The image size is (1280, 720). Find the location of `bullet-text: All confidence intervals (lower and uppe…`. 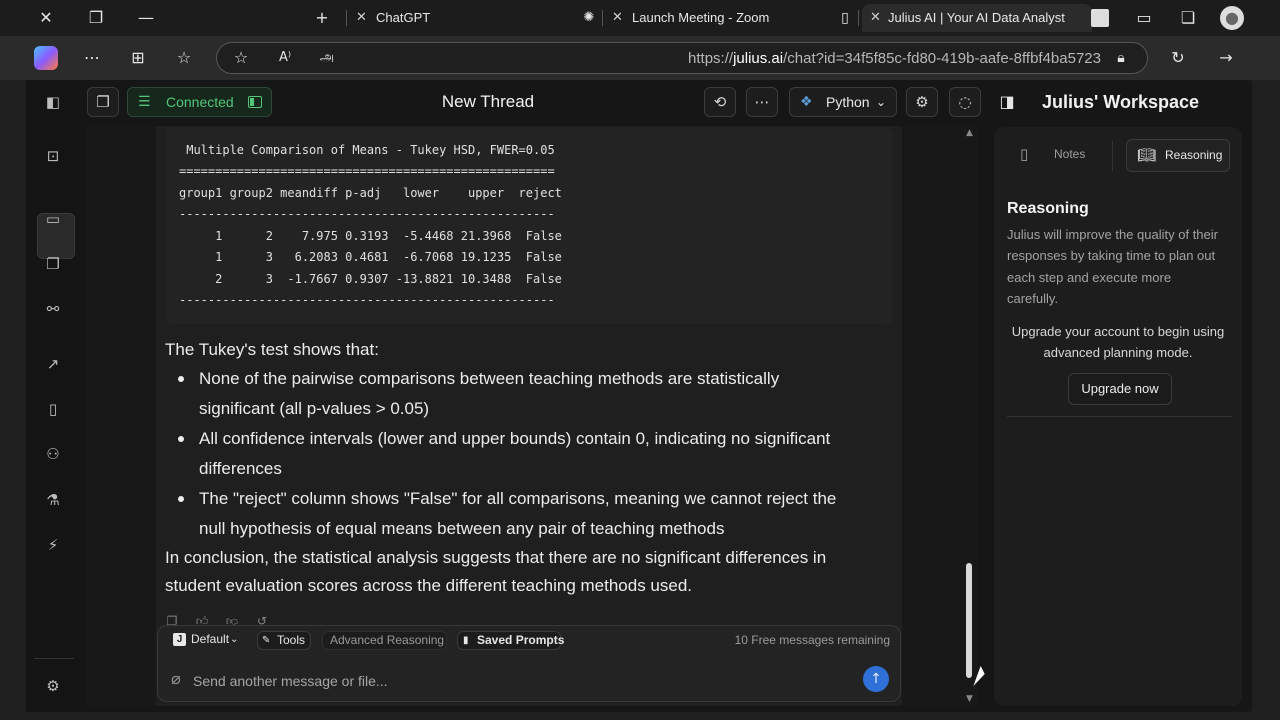

bullet-text: All confidence intervals (lower and uppe… is located at coordinates (515, 438).